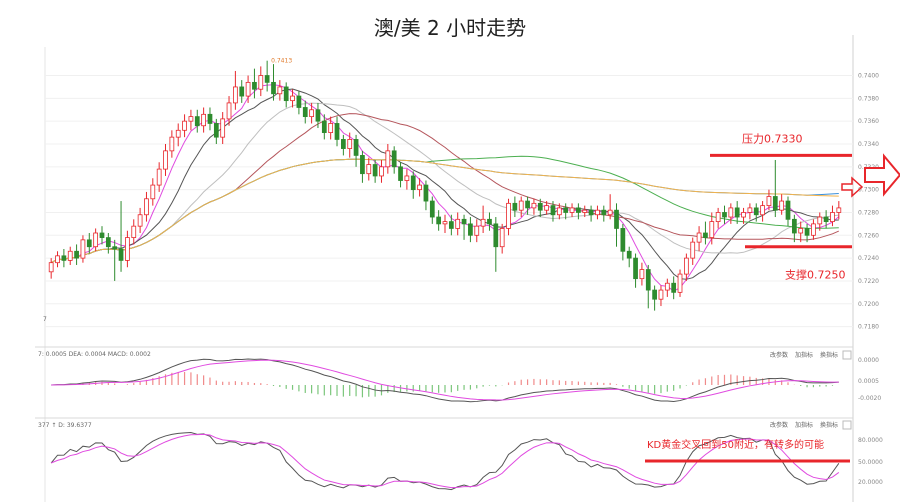 This screenshot has width=900, height=502. Describe the element at coordinates (779, 425) in the screenshot. I see `kd-control-params: 改参数` at that location.